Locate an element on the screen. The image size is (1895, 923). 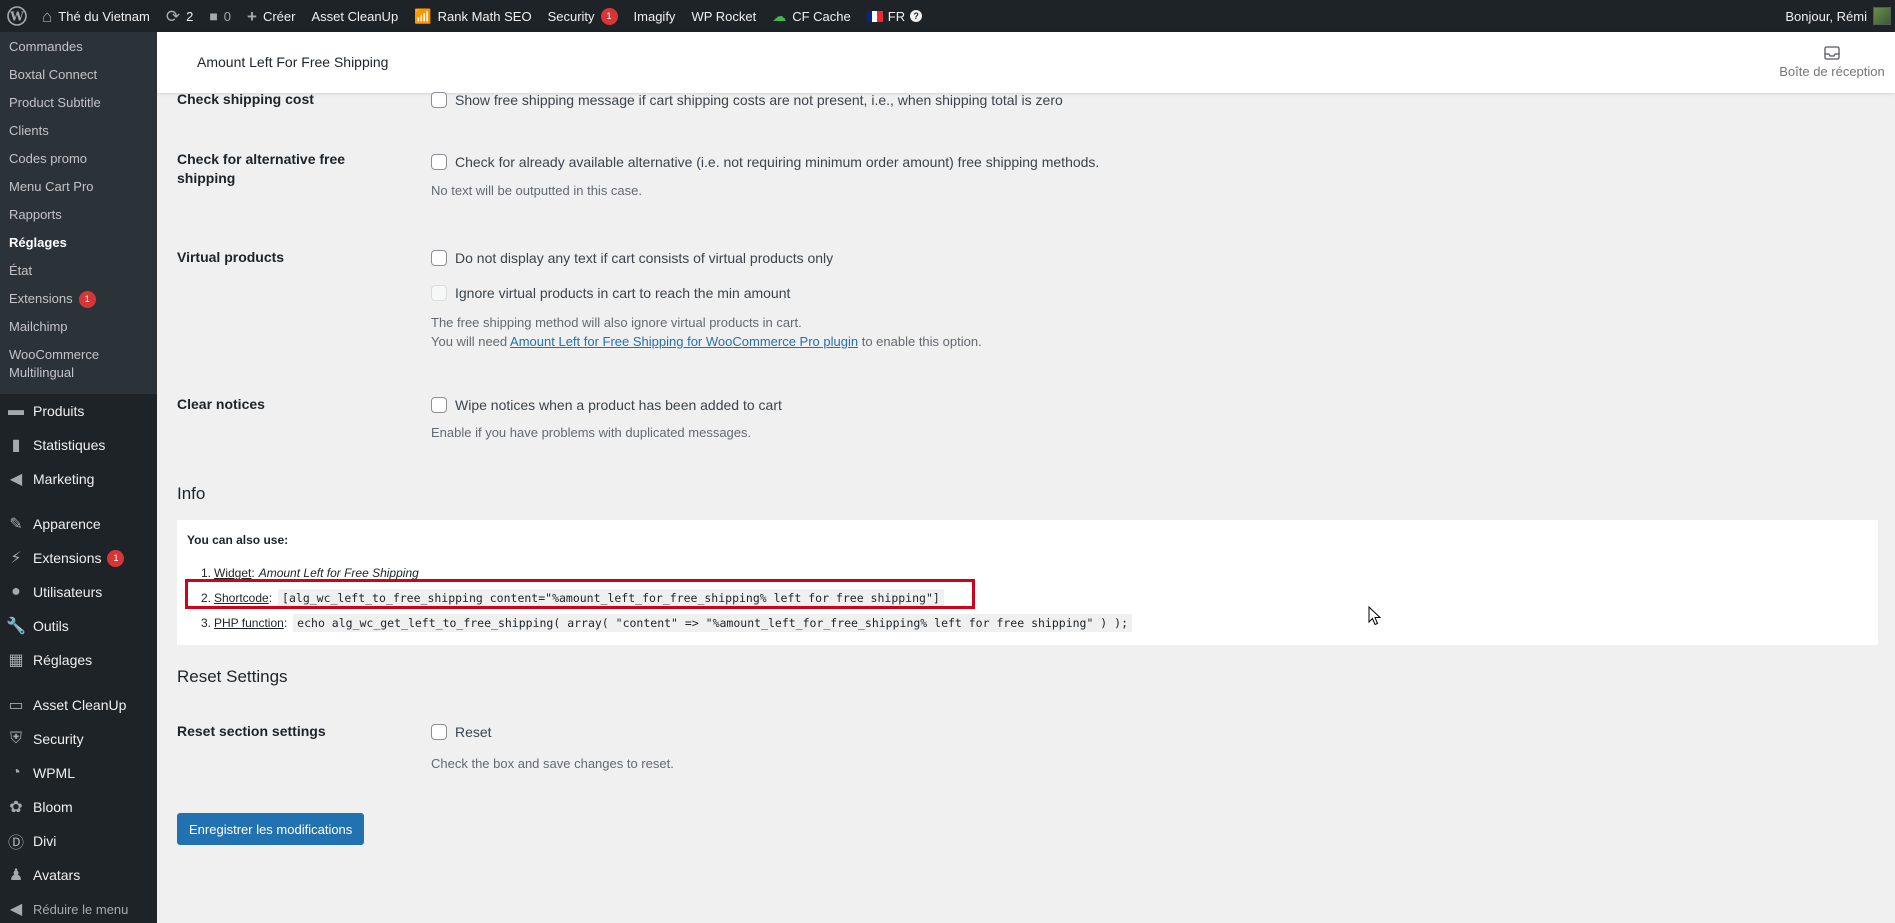
language-switcher: FR ? is located at coordinates (894, 16).